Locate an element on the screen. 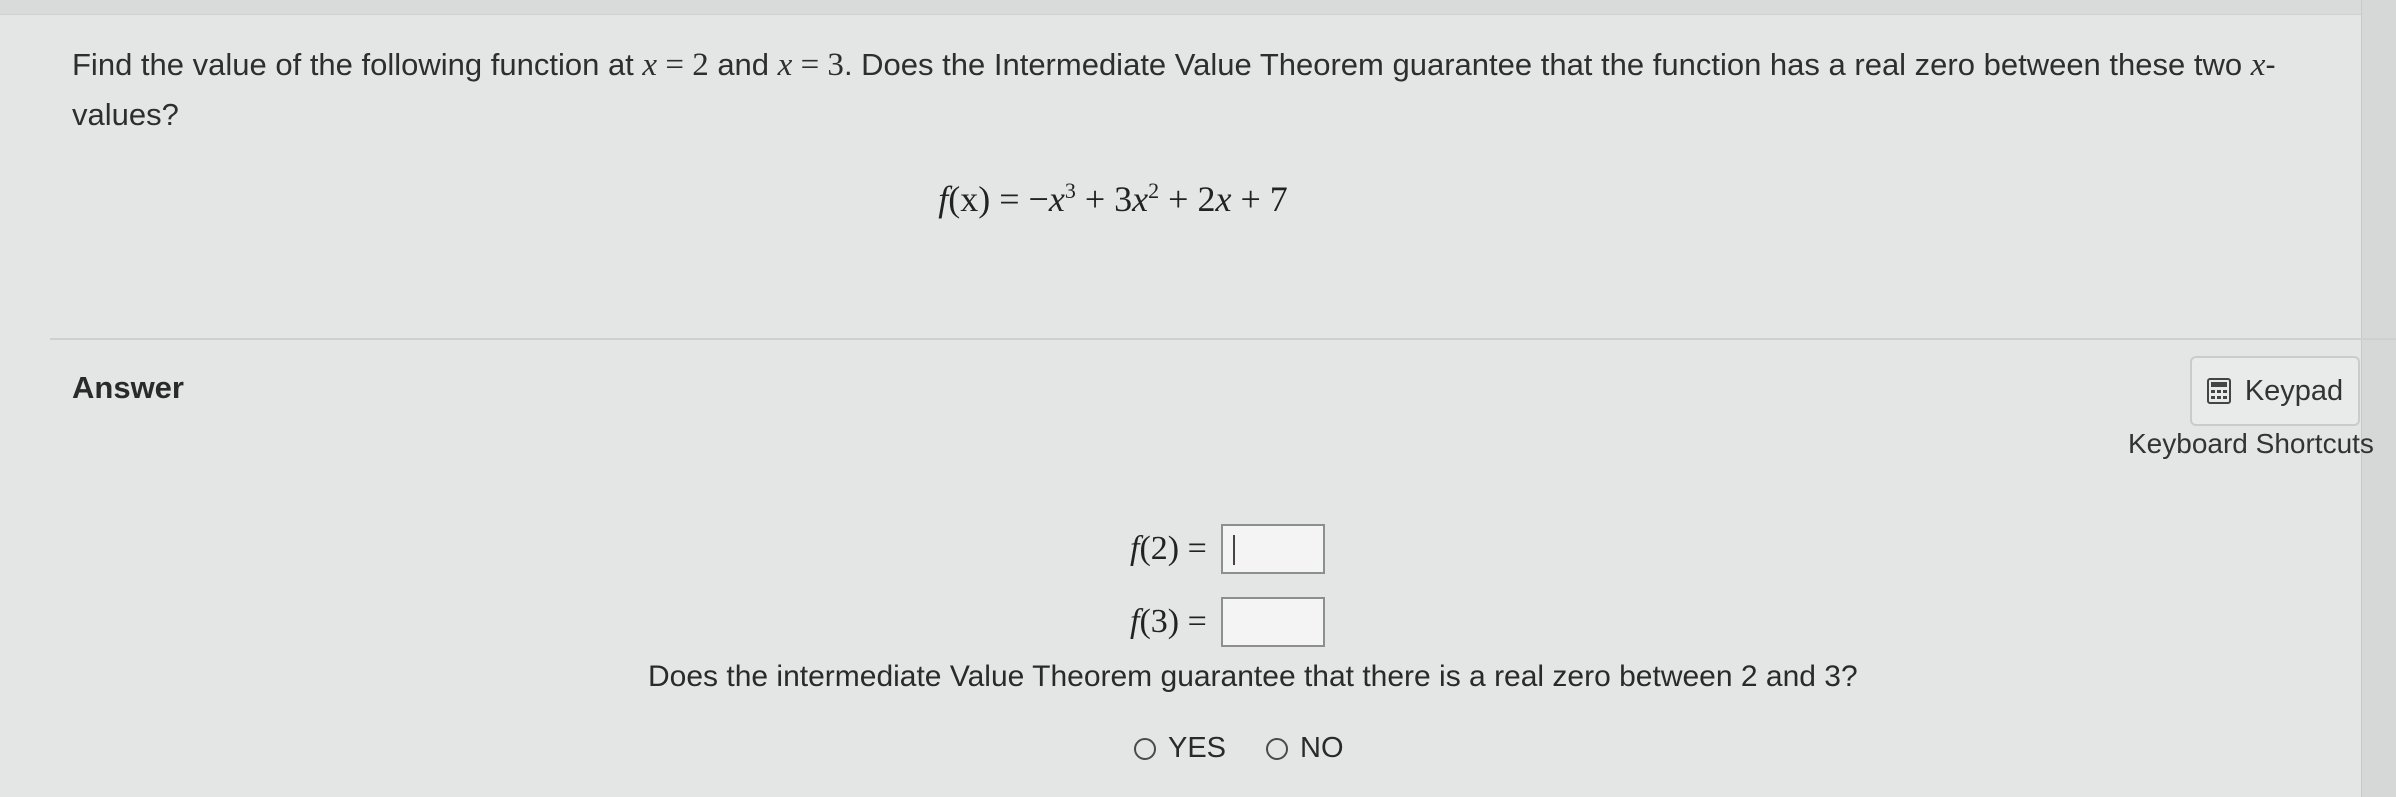 The image size is (2396, 797). radio-yes is located at coordinates (1145, 748).